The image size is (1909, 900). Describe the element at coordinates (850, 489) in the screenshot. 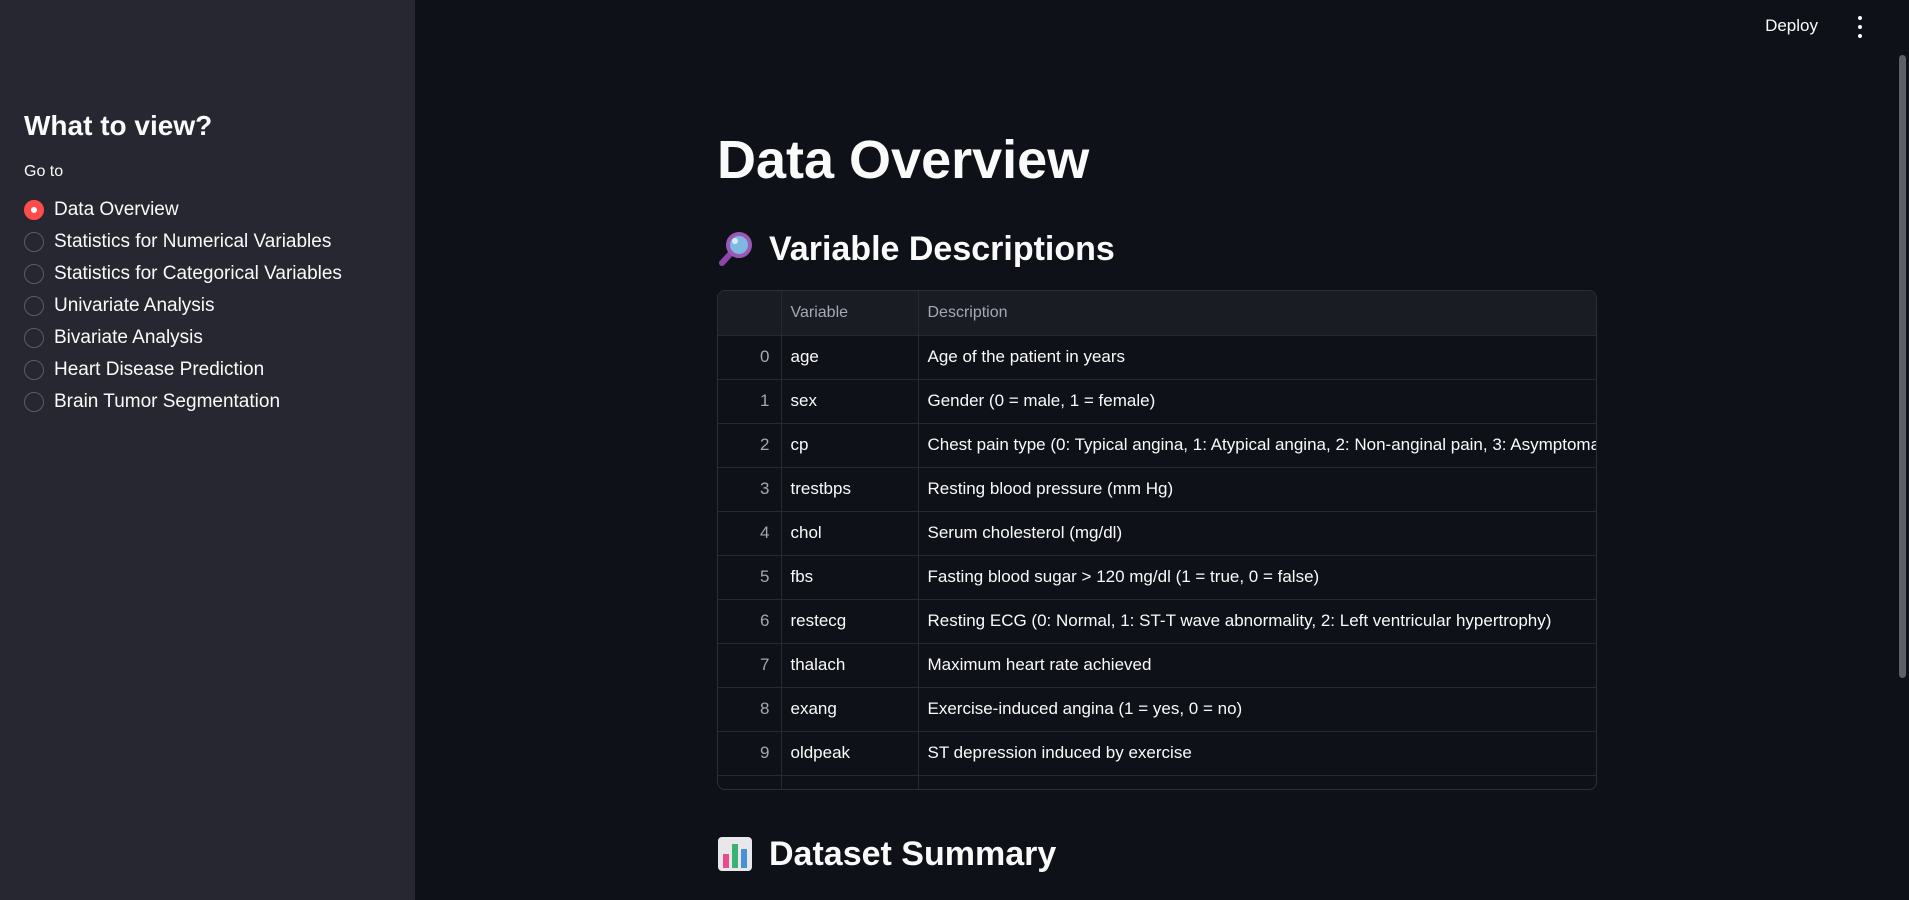

I see `variable-cell: trestbps` at that location.